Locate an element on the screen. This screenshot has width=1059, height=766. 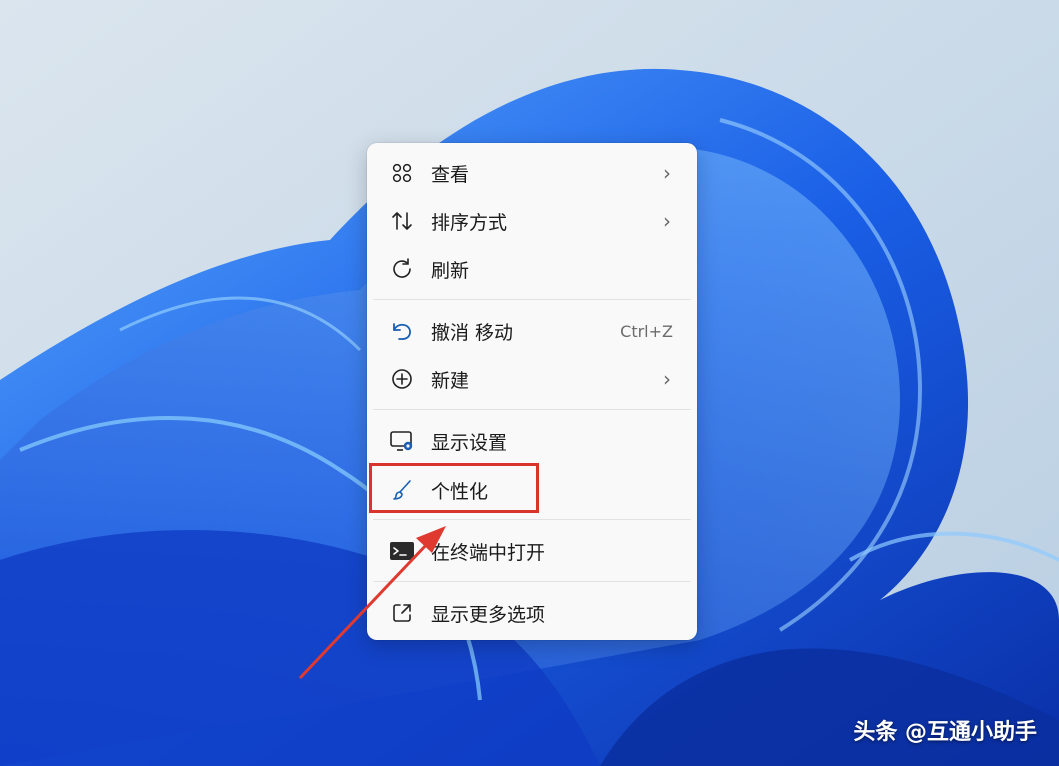
menu-item-label: 刷新 is located at coordinates (450, 270).